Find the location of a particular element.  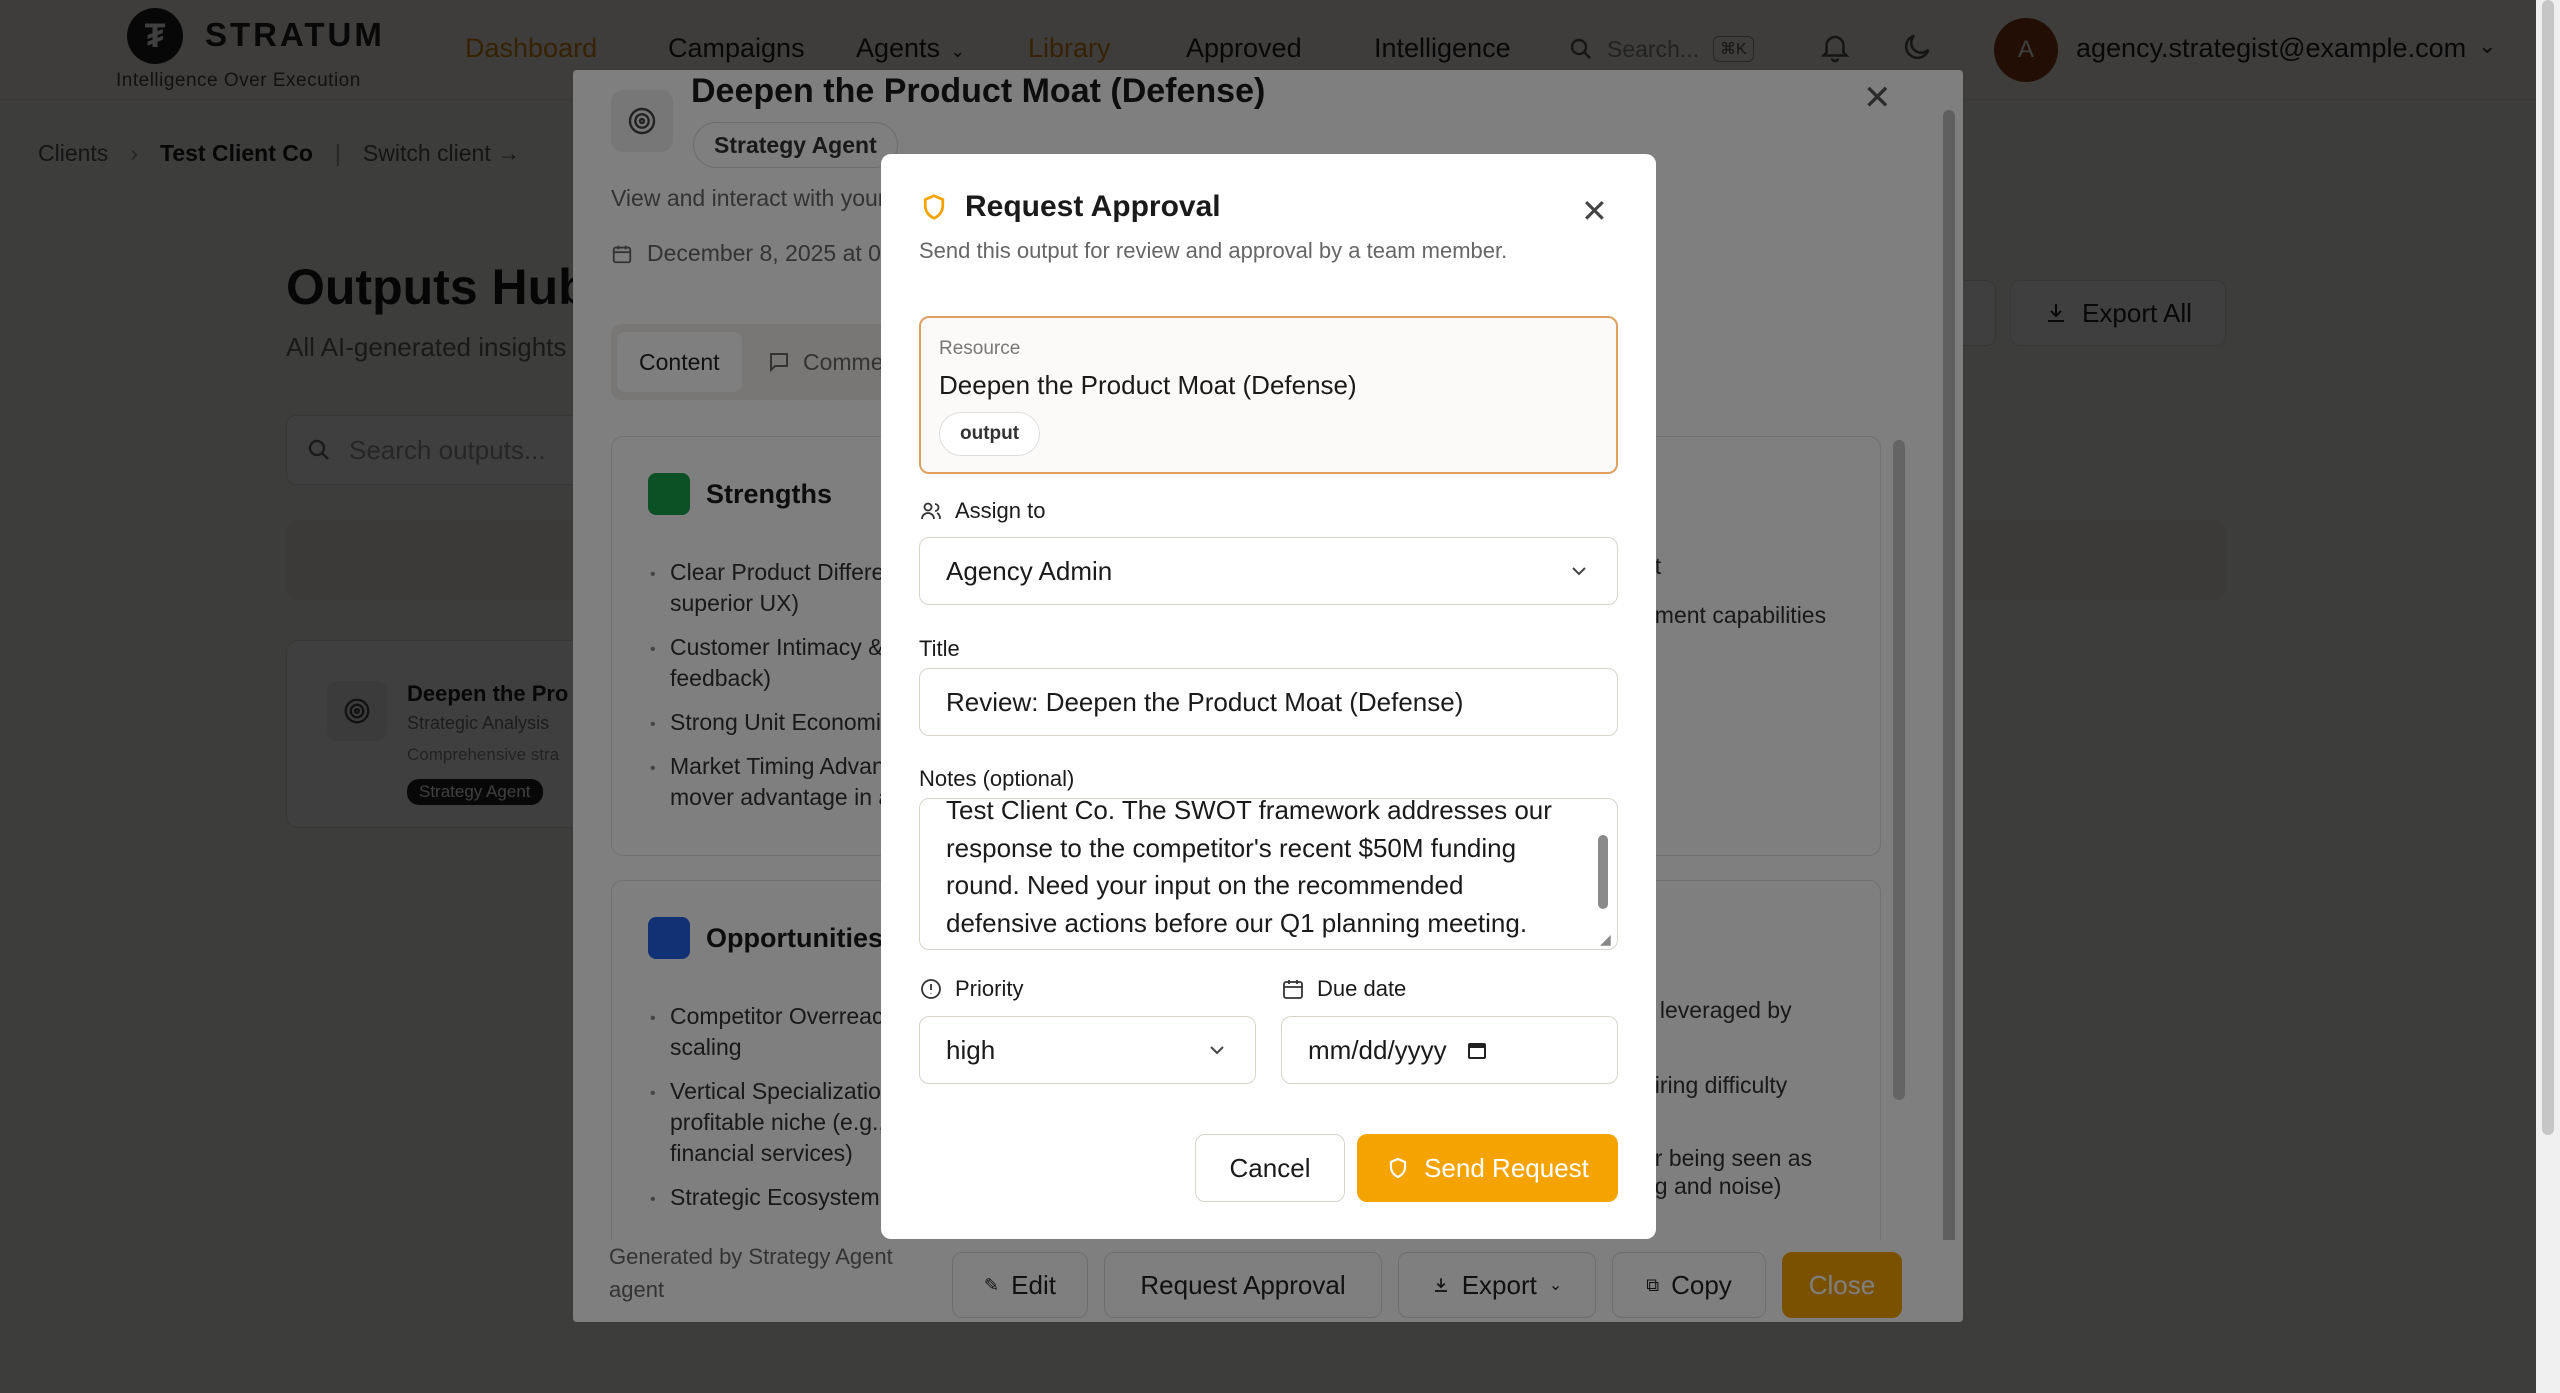

priority-label: Priority is located at coordinates (971, 989).